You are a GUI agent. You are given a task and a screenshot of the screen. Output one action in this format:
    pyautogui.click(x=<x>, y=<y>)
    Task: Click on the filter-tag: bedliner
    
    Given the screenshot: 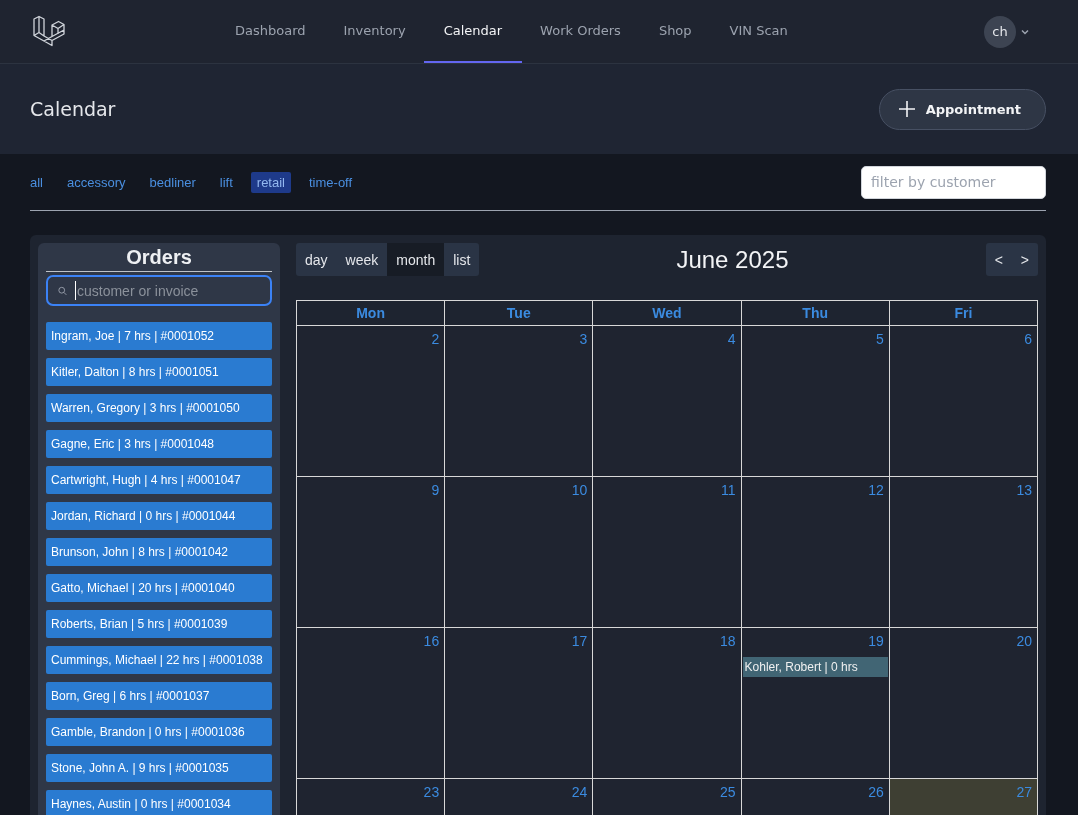 What is the action you would take?
    pyautogui.click(x=172, y=182)
    